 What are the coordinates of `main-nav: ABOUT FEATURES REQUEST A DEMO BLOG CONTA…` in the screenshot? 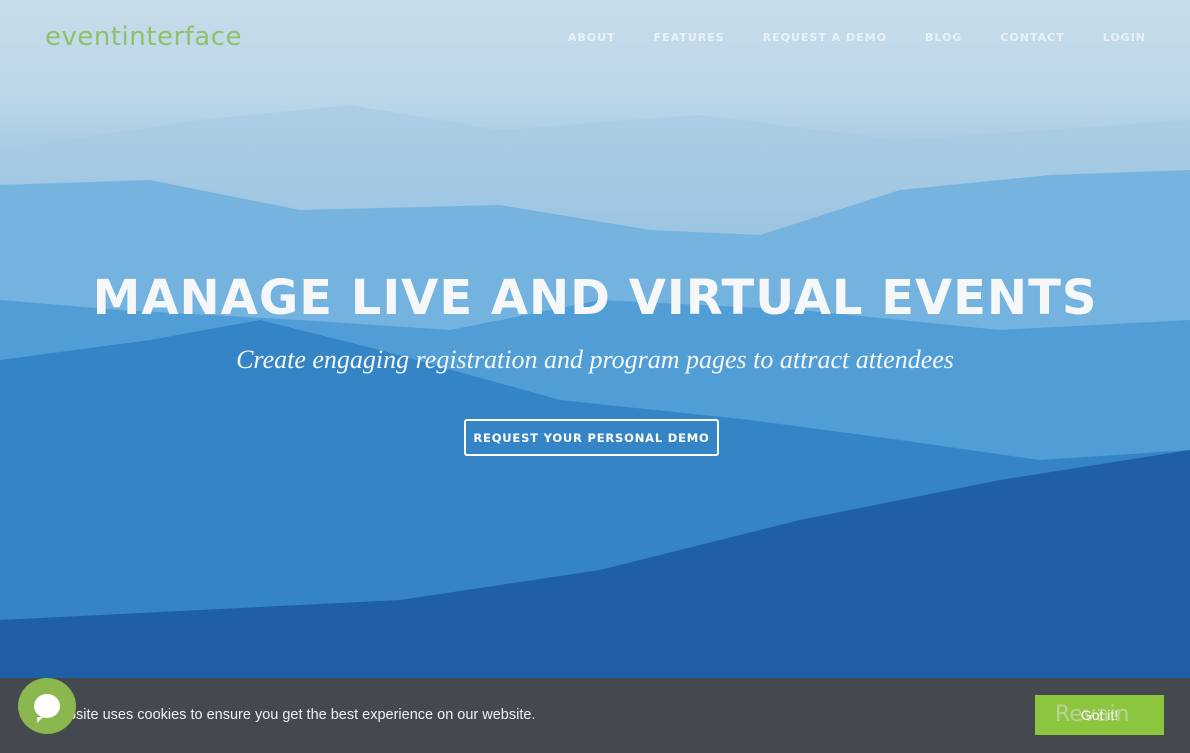 It's located at (838, 37).